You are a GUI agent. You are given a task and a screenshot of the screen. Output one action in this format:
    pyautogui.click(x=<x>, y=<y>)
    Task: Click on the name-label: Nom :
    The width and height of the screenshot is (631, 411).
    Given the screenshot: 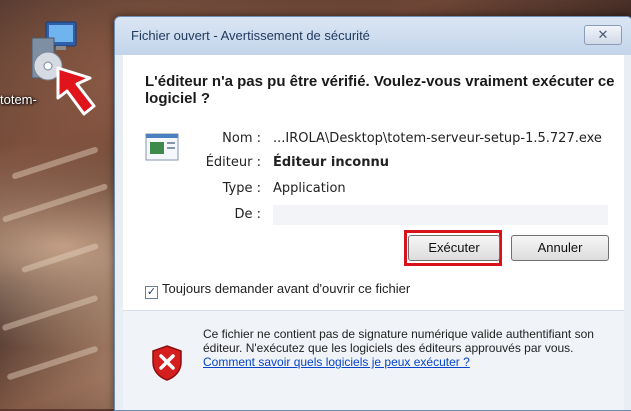 What is the action you would take?
    pyautogui.click(x=241, y=138)
    